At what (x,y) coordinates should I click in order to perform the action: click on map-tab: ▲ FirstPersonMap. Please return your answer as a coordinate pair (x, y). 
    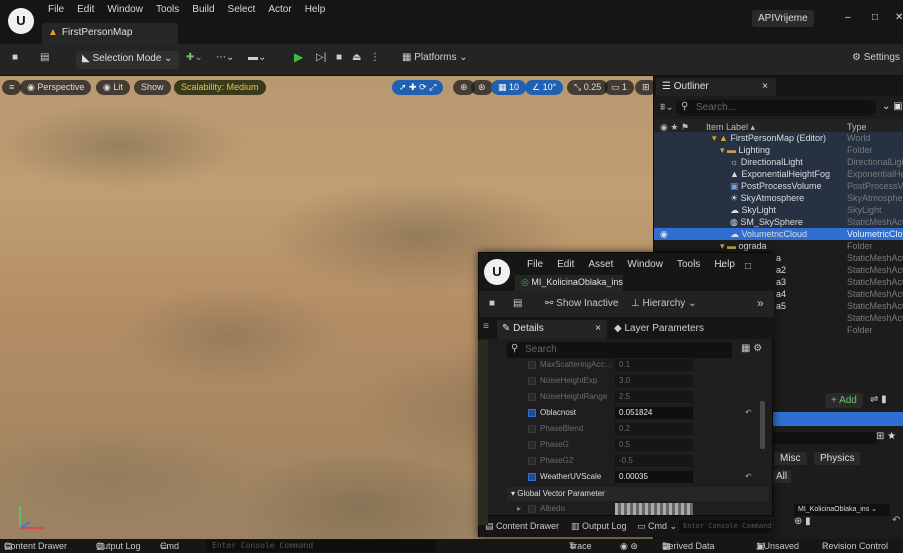
    Looking at the image, I should click on (110, 33).